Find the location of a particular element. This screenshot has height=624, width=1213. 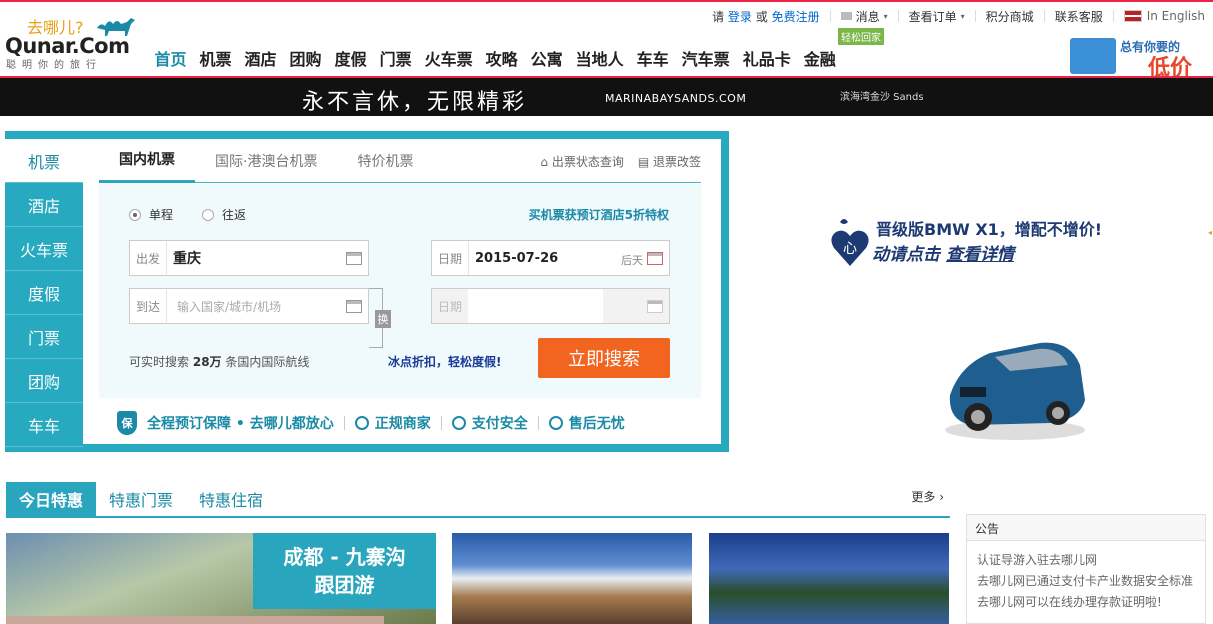

depart-date-field: 日期 2015-07-26 后天 is located at coordinates (550, 258).